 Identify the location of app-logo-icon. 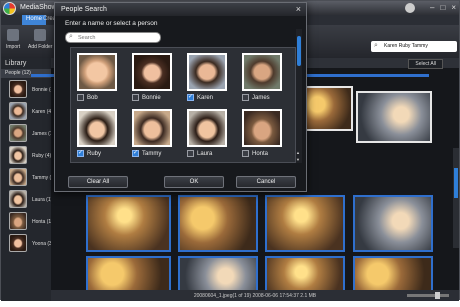
(9, 8).